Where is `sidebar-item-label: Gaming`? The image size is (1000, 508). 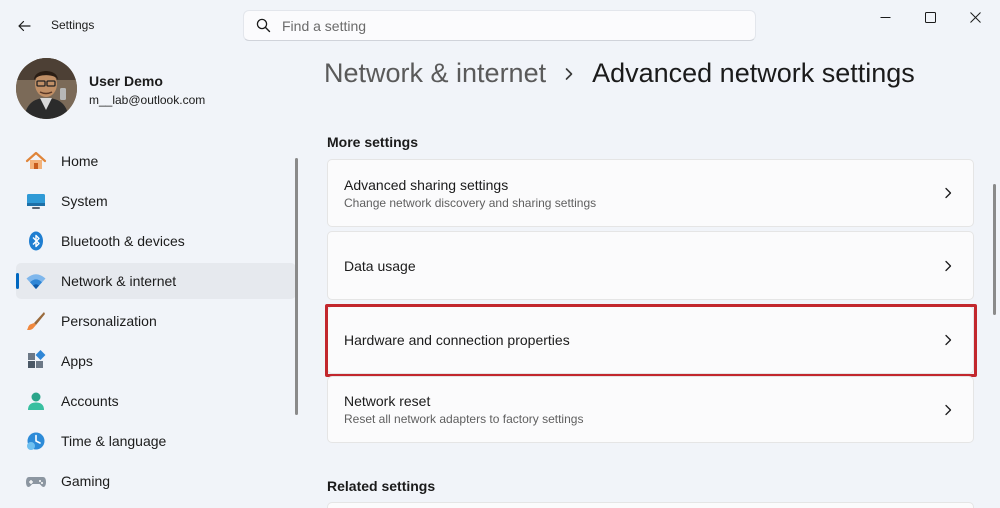
sidebar-item-label: Gaming is located at coordinates (86, 481).